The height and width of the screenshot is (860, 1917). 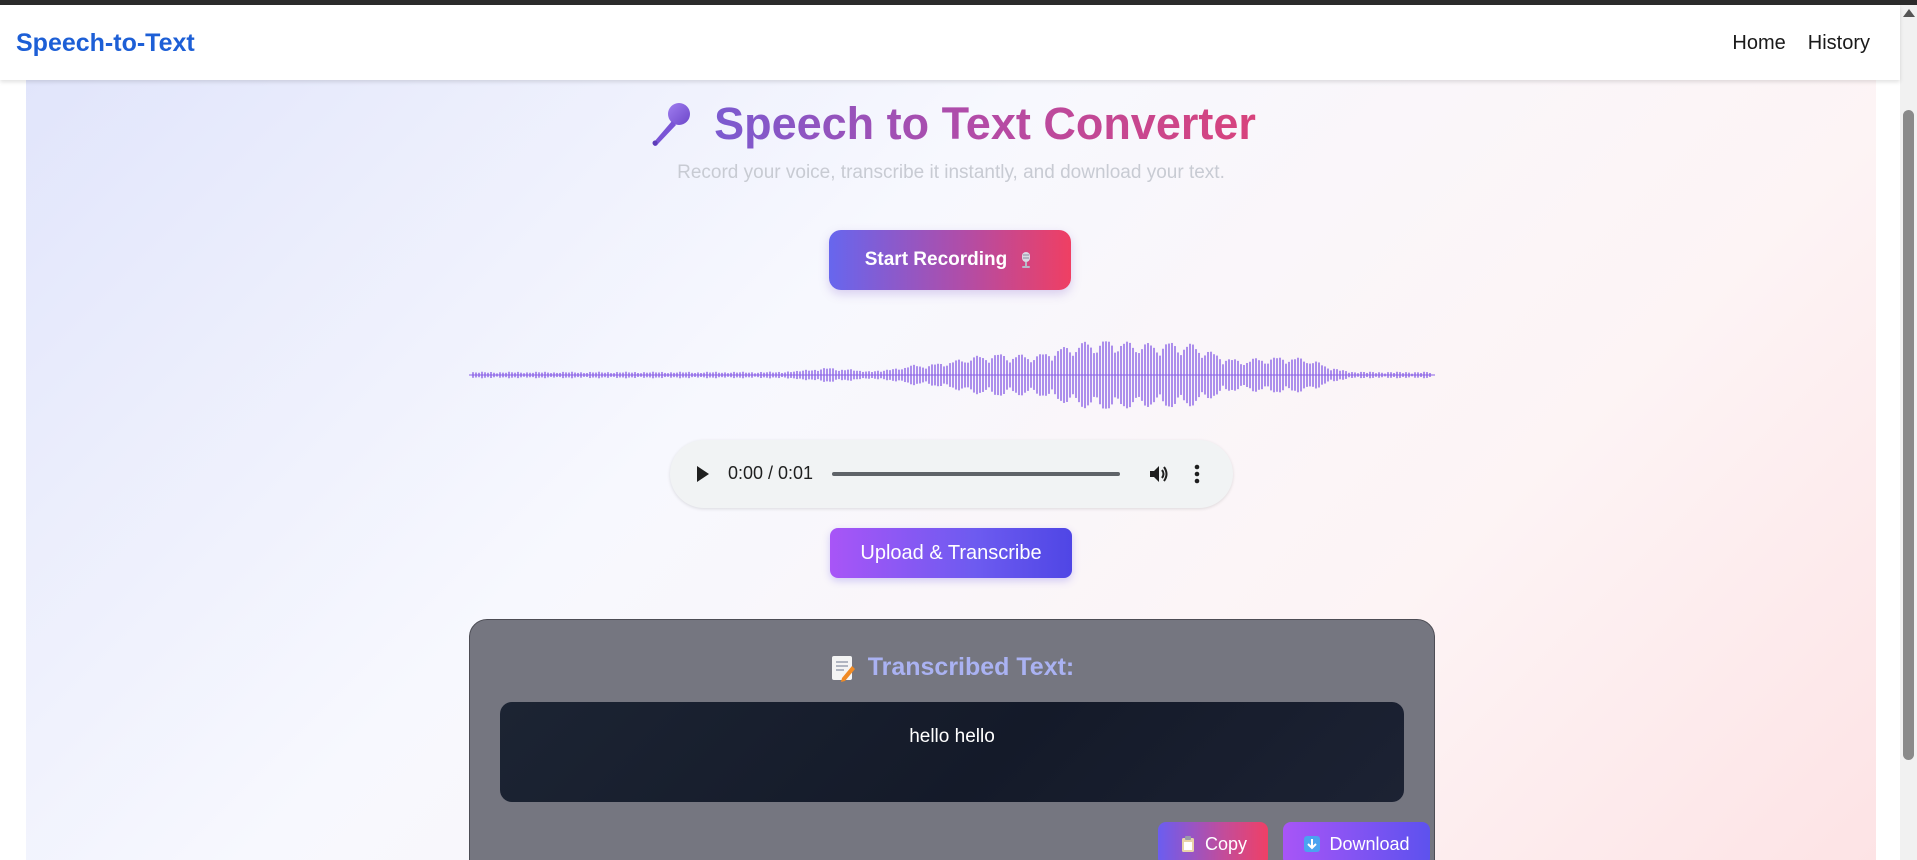 I want to click on copy-button: Copy, so click(x=1213, y=841).